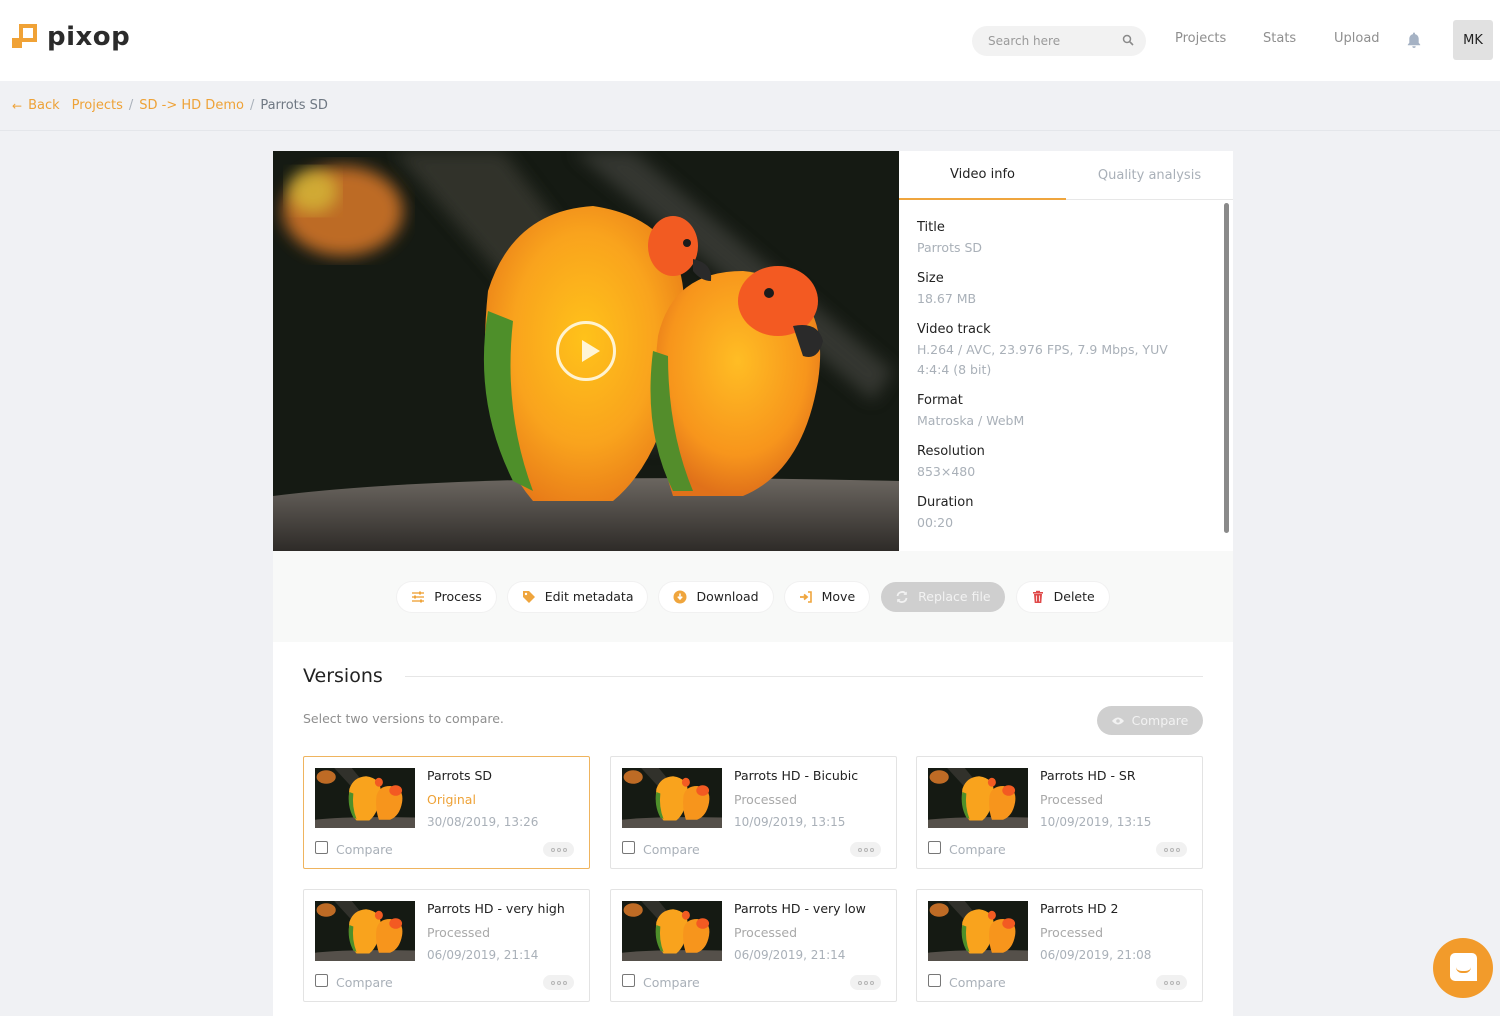 The width and height of the screenshot is (1500, 1016). I want to click on sign-in-icon, so click(805, 596).